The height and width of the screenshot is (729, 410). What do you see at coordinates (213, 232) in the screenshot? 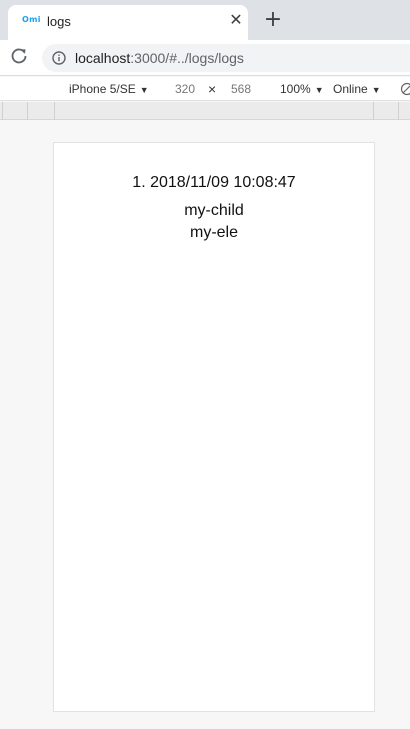
I see `log-entry: my-ele` at bounding box center [213, 232].